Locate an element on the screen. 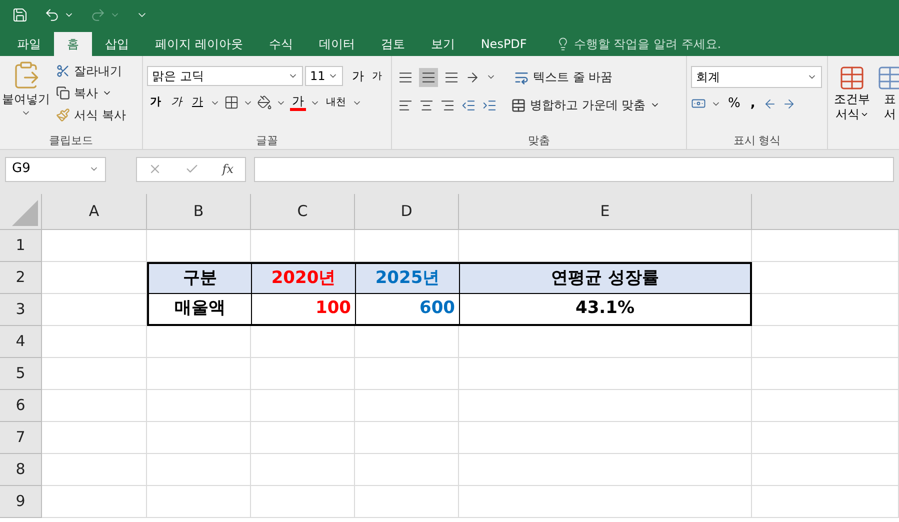 The width and height of the screenshot is (899, 522). ribbon-tab: 삽입 is located at coordinates (117, 44).